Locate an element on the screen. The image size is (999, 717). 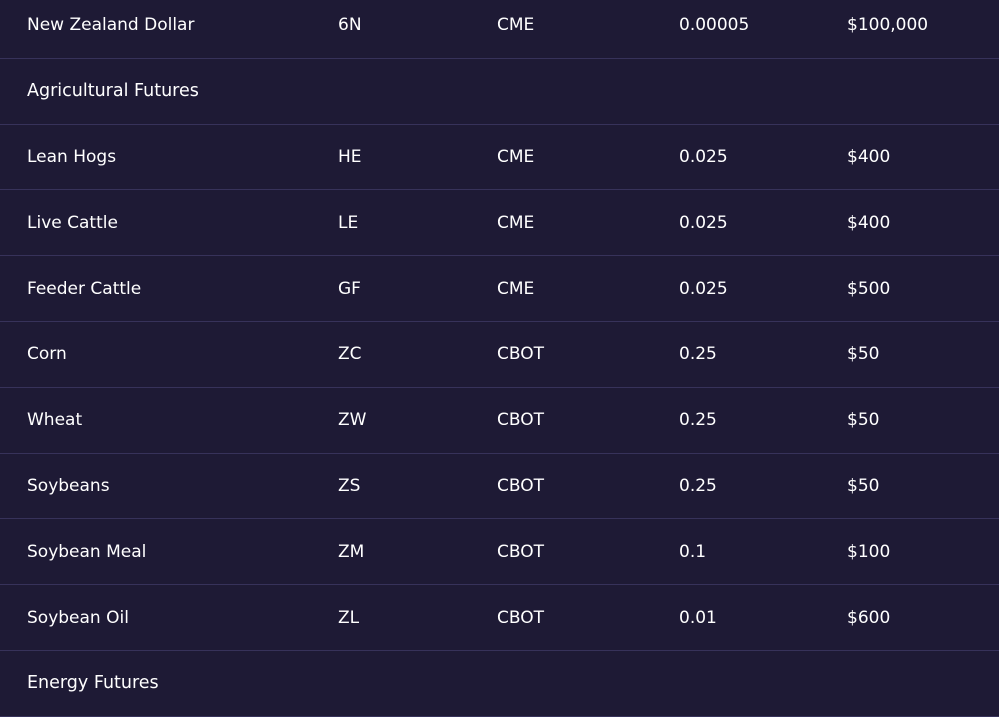
table-row: Soybean Oil ZL CBOT 0.01 $600 is located at coordinates (499, 618).